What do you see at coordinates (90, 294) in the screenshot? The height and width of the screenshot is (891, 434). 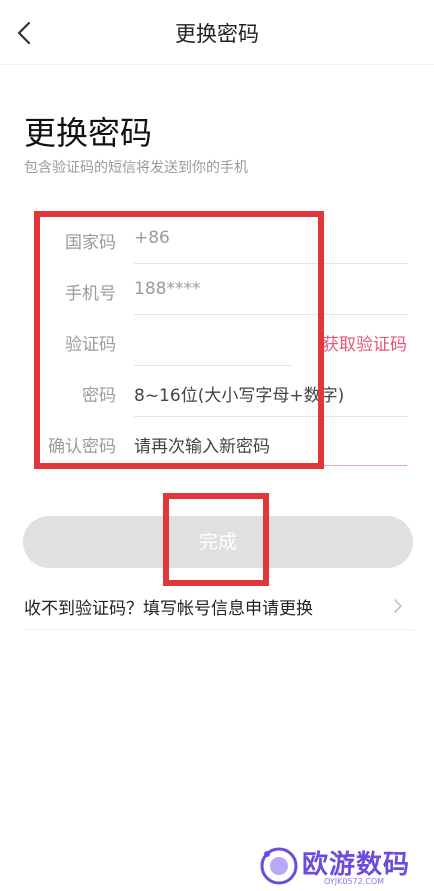 I see `phone-label: 手机号` at bounding box center [90, 294].